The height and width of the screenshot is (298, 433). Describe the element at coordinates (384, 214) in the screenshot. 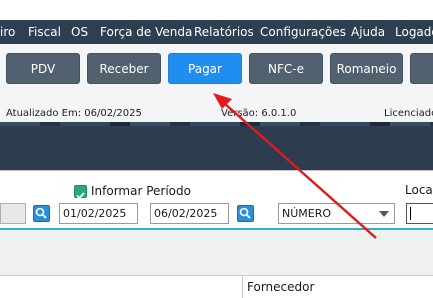

I see `chevron-down-icon` at that location.